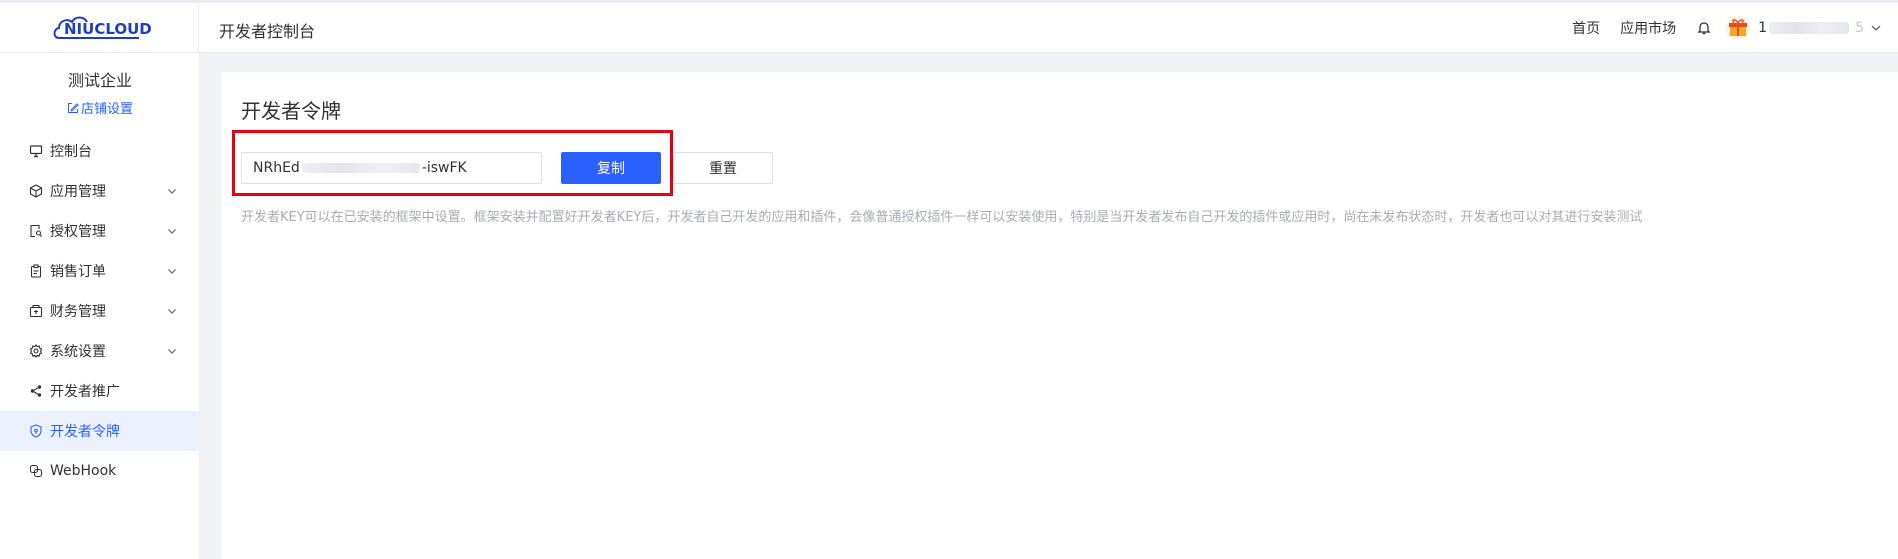 The width and height of the screenshot is (1898, 559). I want to click on logo-area: NIUCLOUD, so click(99, 28).